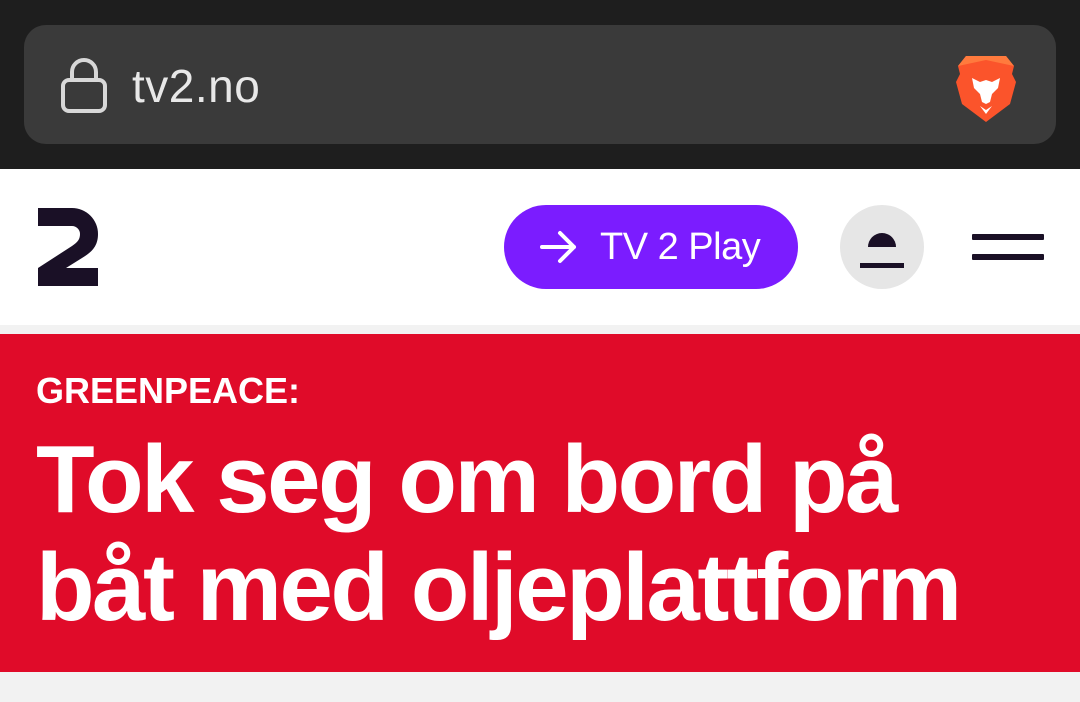 The width and height of the screenshot is (1080, 702). Describe the element at coordinates (540, 687) in the screenshot. I see `content-area` at that location.